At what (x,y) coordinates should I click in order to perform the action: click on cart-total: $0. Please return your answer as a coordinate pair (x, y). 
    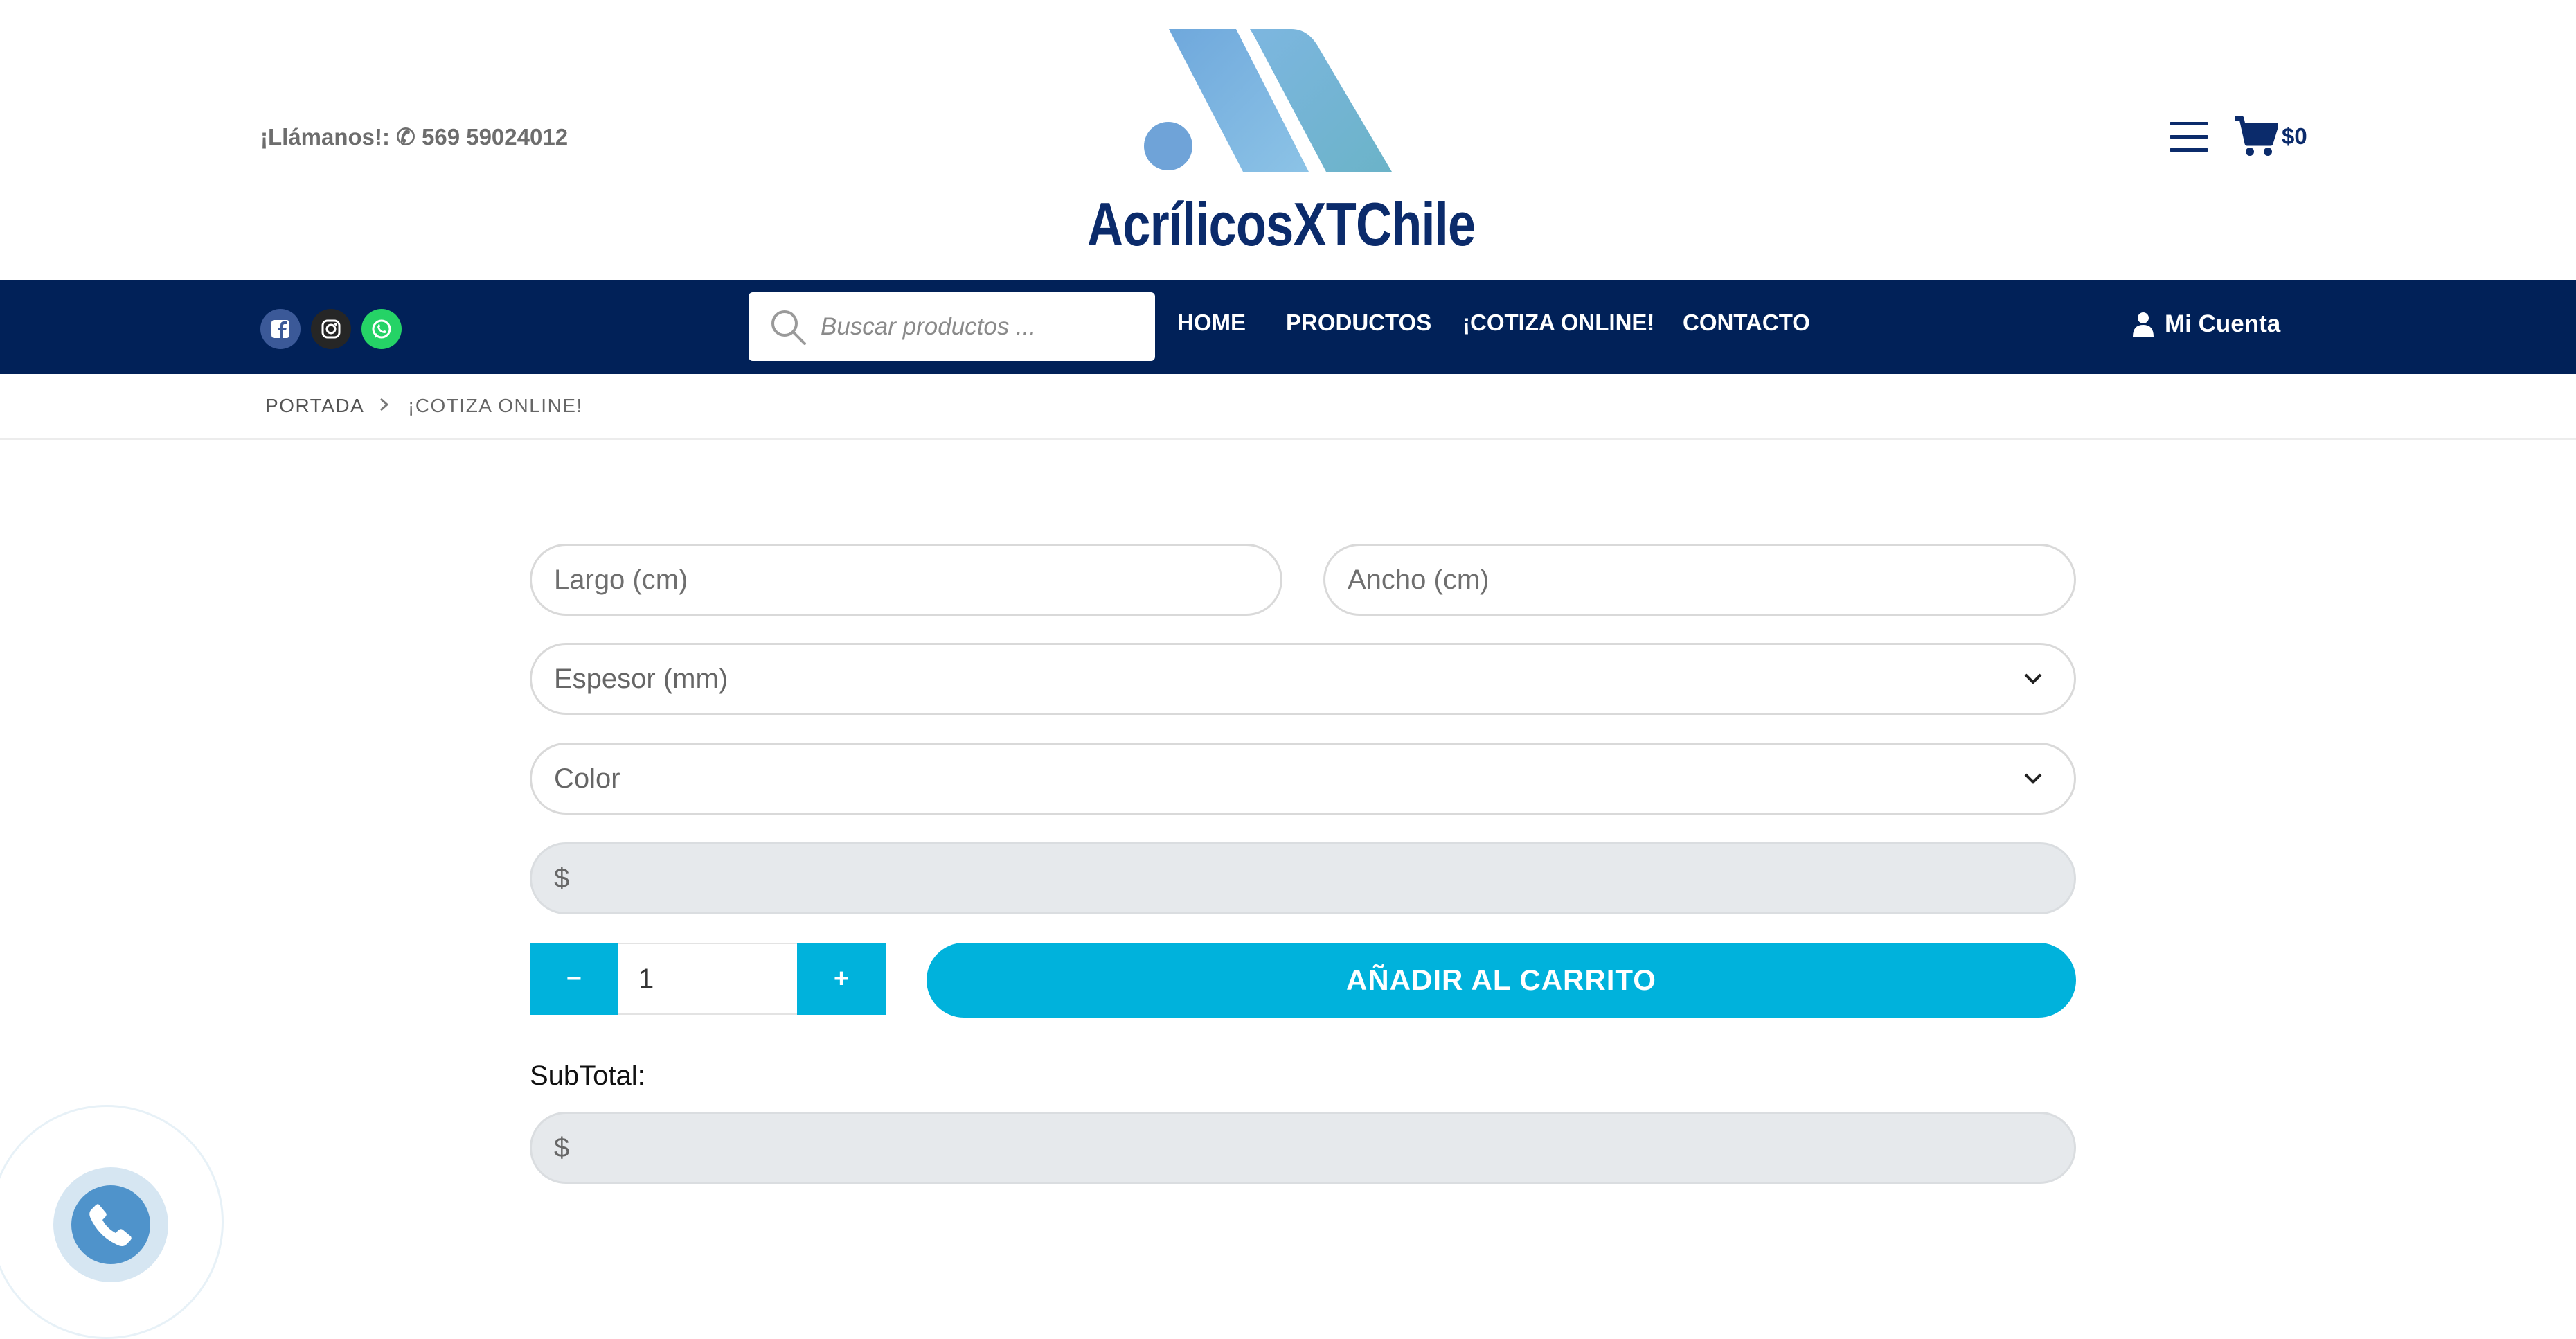
    Looking at the image, I should click on (2294, 136).